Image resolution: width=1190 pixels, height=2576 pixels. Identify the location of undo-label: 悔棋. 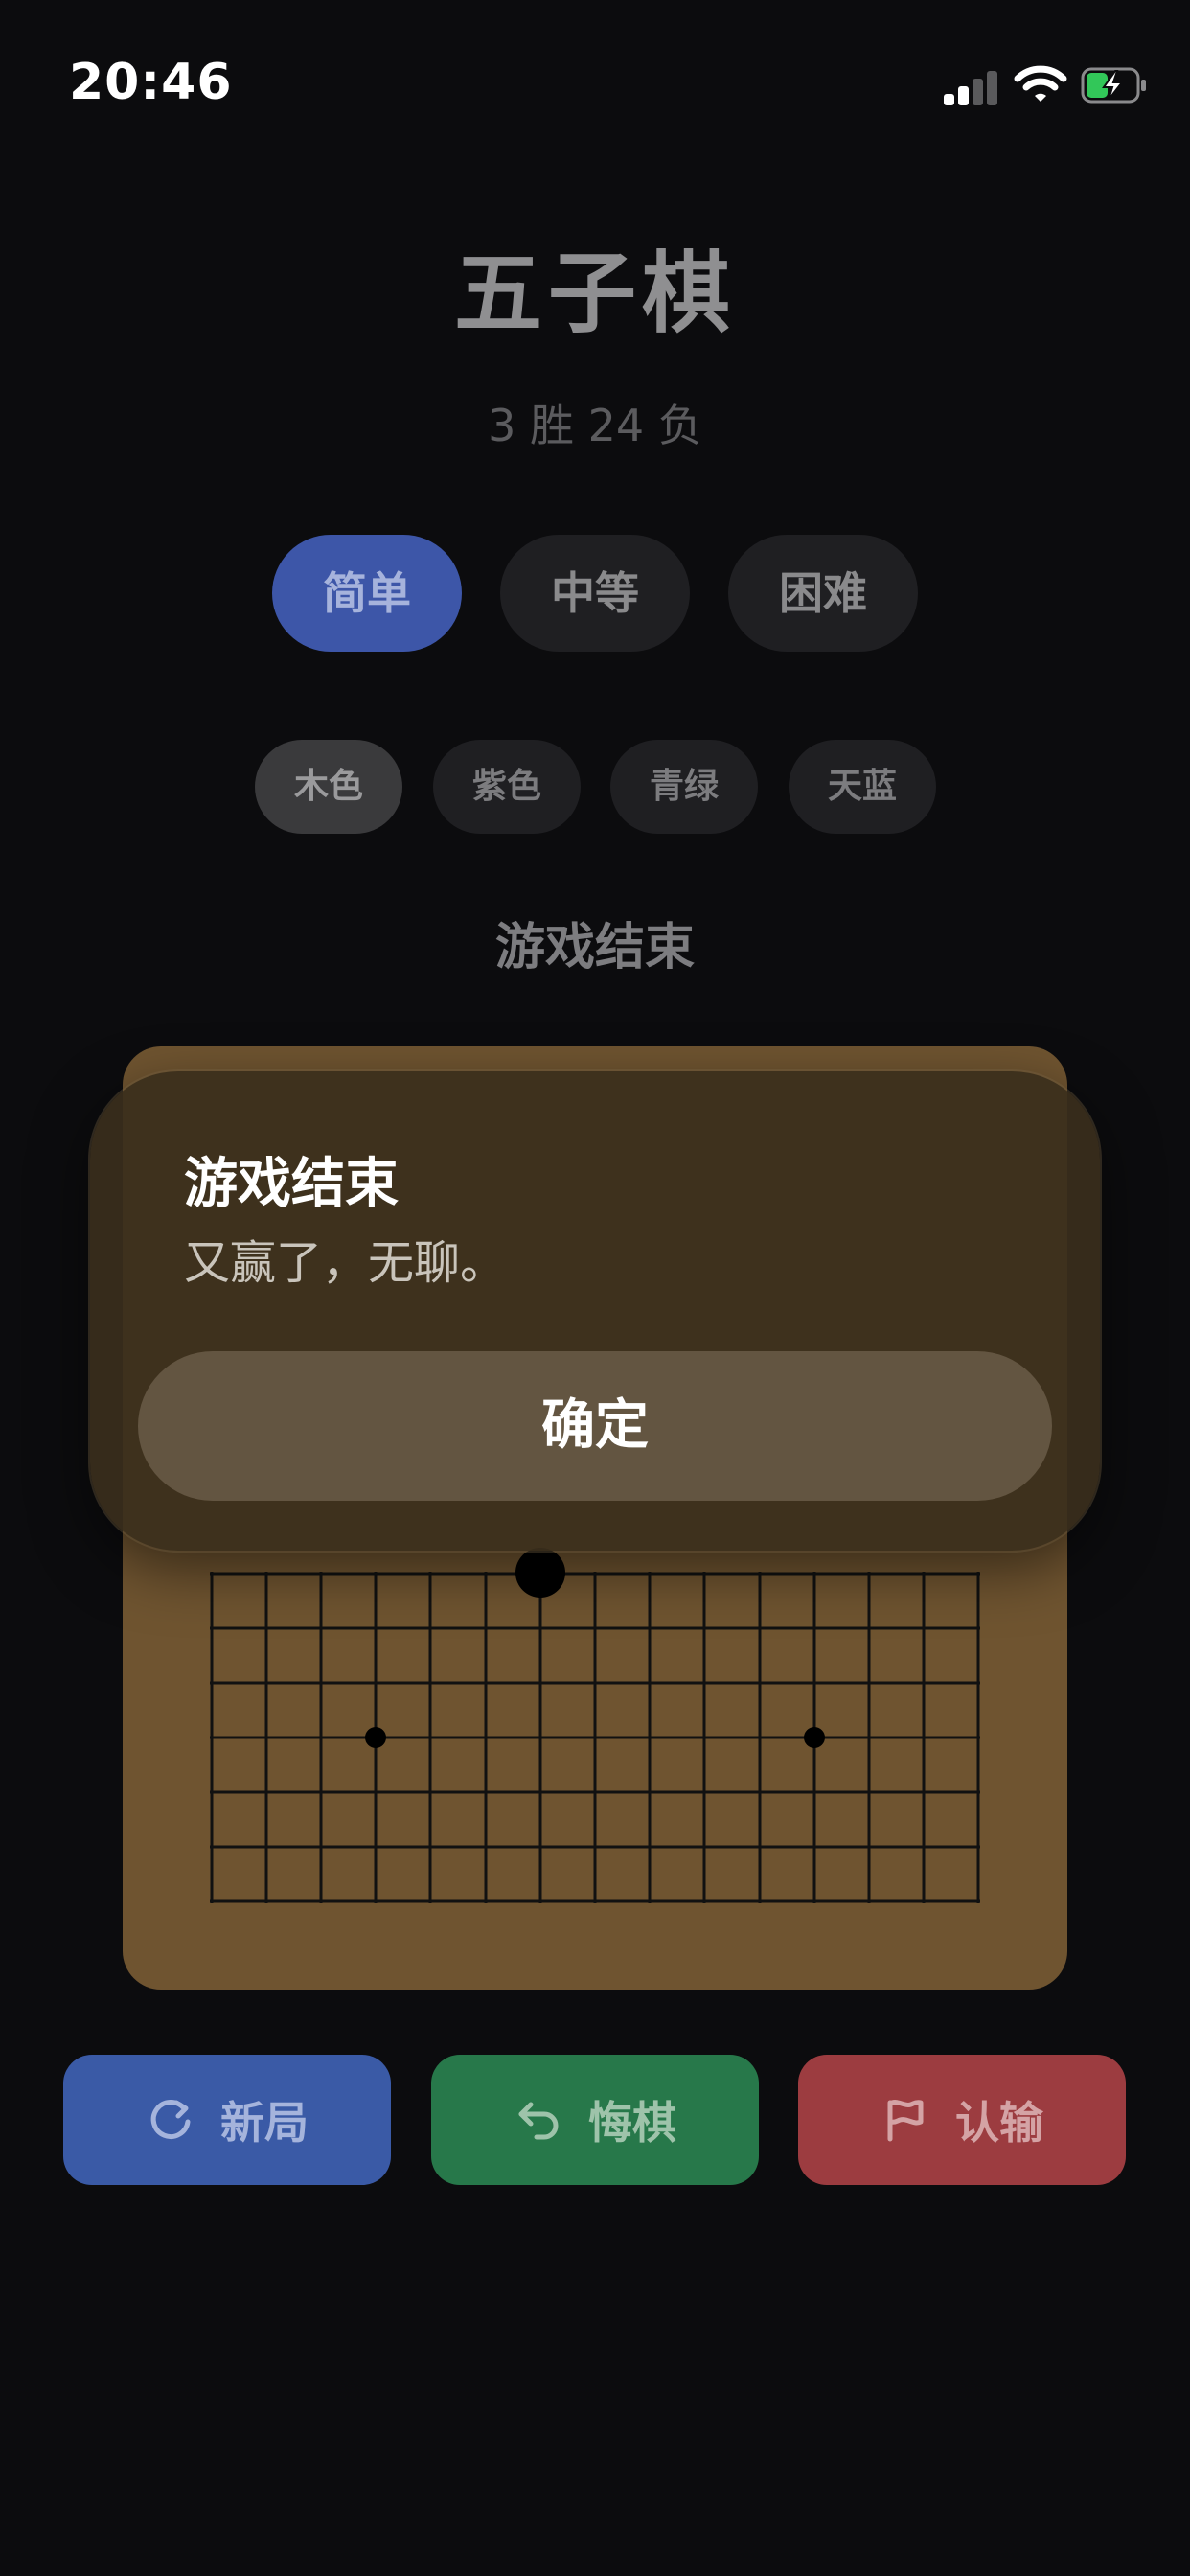
(632, 2123).